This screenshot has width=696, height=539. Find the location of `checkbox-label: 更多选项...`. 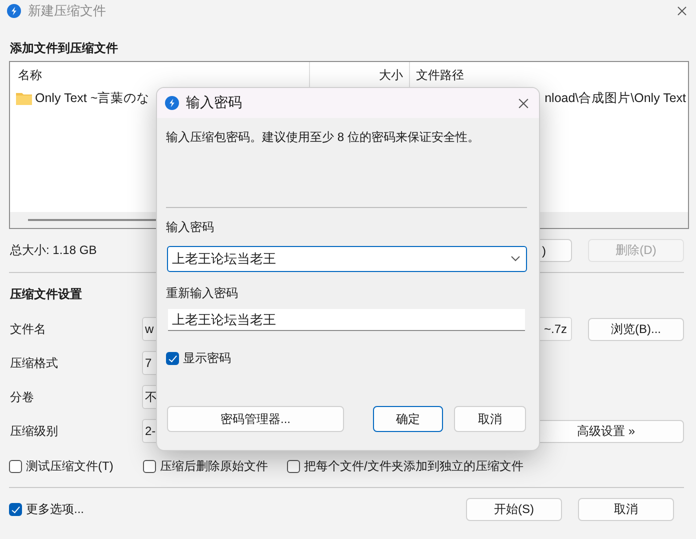

checkbox-label: 更多选项... is located at coordinates (55, 509).